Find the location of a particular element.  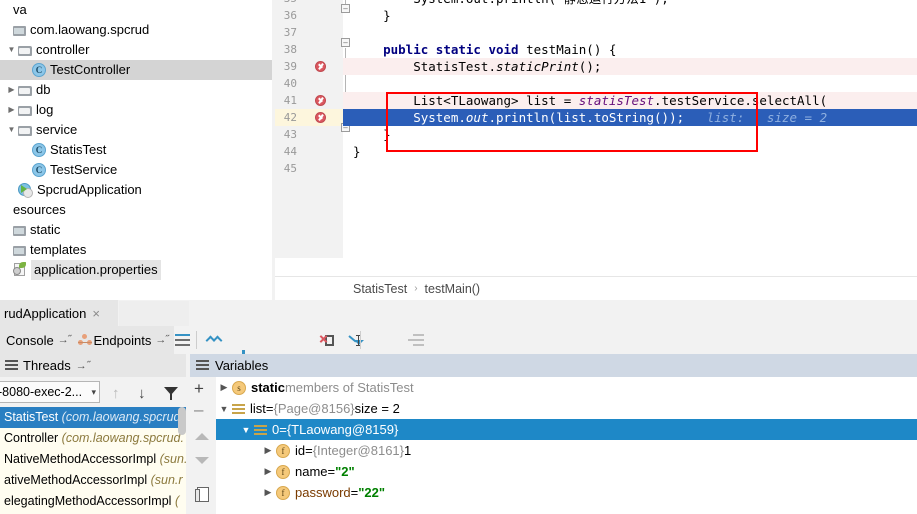

tree-item-service: ▼ service is located at coordinates (136, 130).